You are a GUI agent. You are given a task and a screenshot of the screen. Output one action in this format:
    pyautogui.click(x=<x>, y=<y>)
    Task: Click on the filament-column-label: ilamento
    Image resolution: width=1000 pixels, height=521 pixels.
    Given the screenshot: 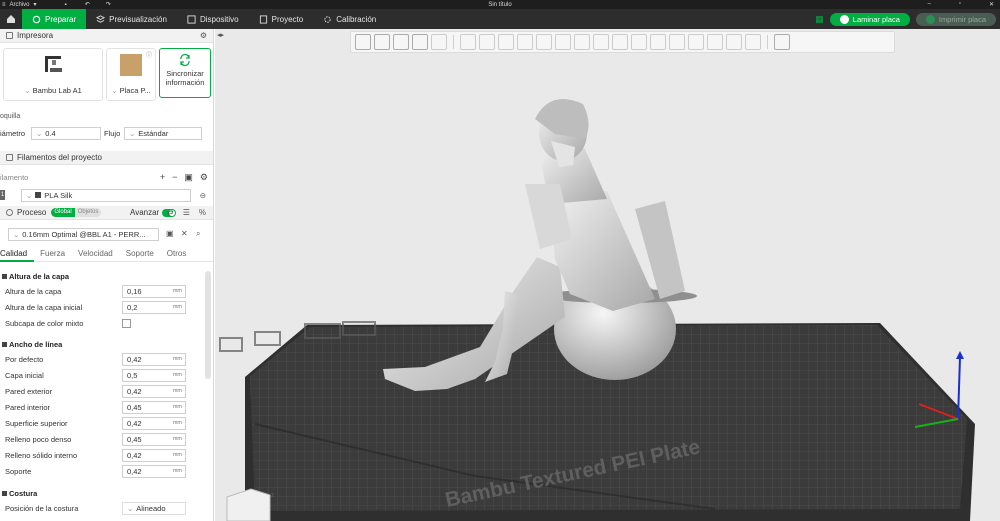 What is the action you would take?
    pyautogui.click(x=14, y=177)
    